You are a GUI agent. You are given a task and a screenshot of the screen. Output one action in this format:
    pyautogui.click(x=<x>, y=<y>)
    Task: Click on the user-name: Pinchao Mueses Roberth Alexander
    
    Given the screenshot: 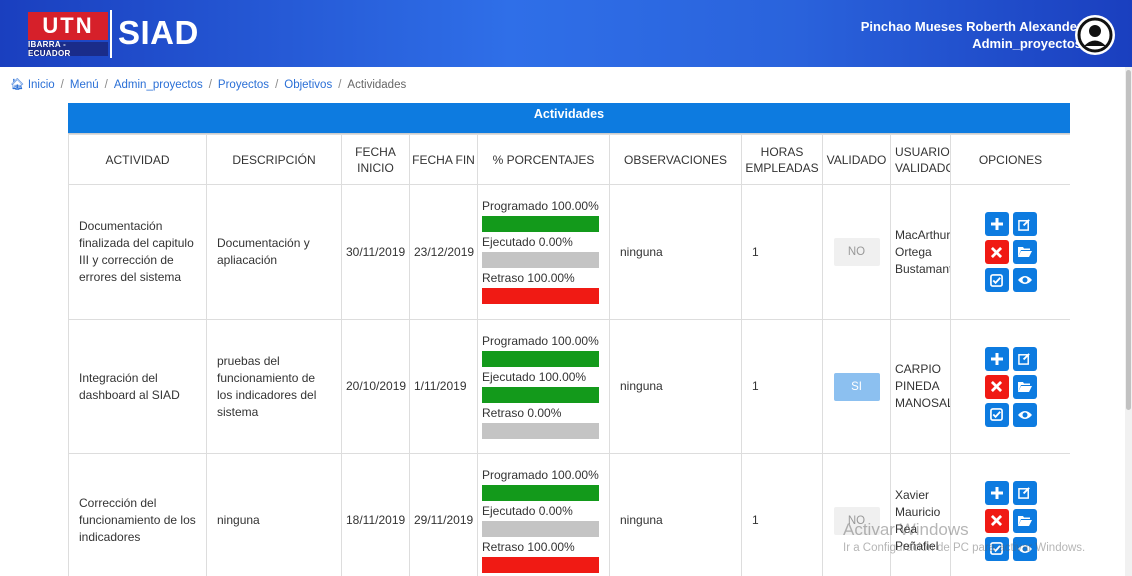 What is the action you would take?
    pyautogui.click(x=971, y=26)
    